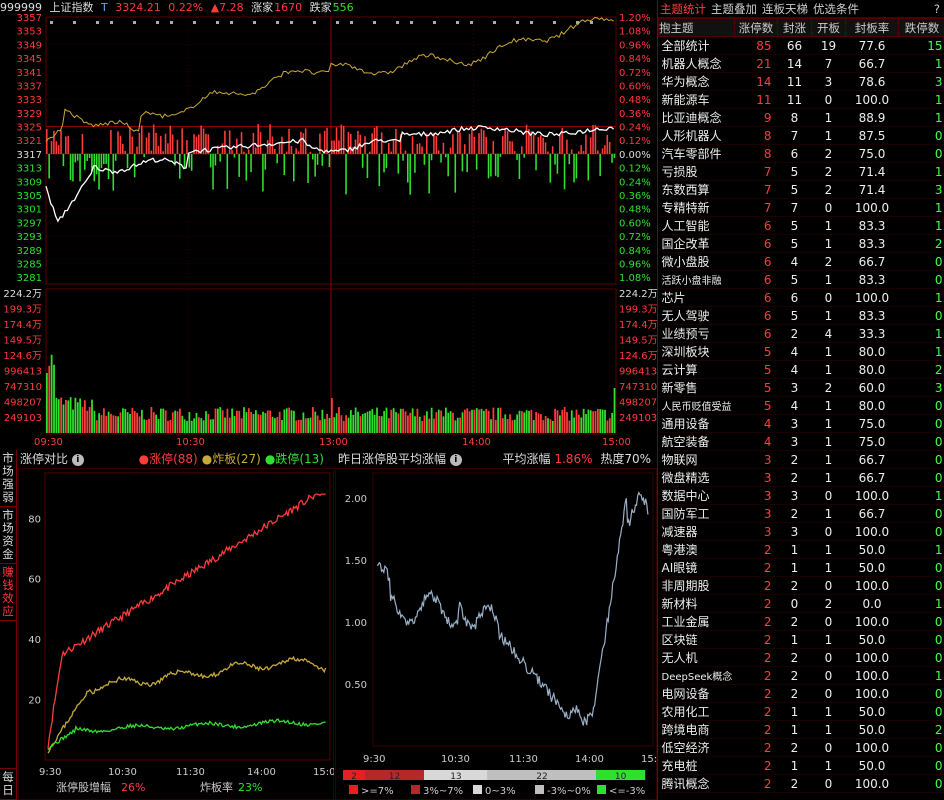 This screenshot has width=944, height=800. I want to click on column-header: 封涨, so click(794, 27).